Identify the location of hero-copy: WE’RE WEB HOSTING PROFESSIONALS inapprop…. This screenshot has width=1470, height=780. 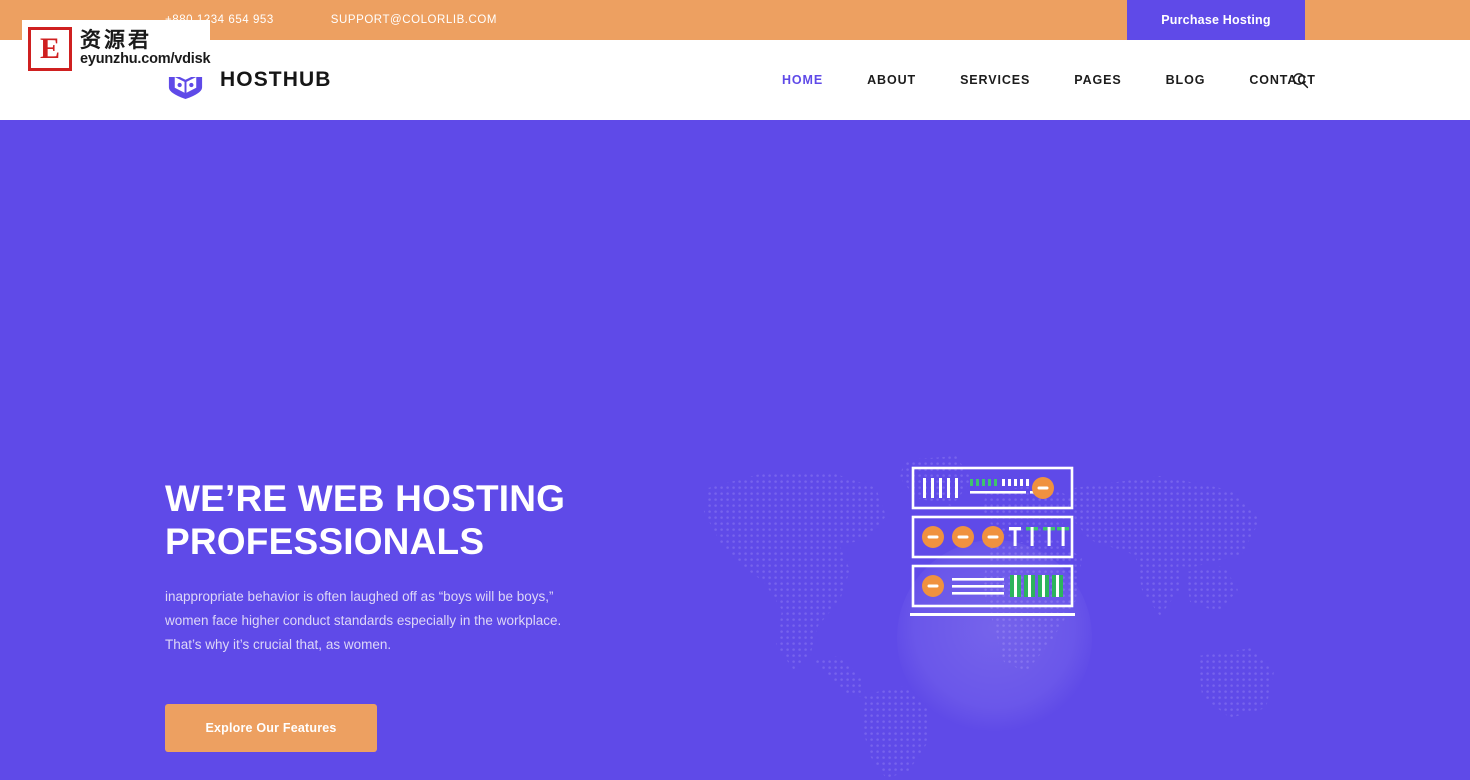
(375, 614).